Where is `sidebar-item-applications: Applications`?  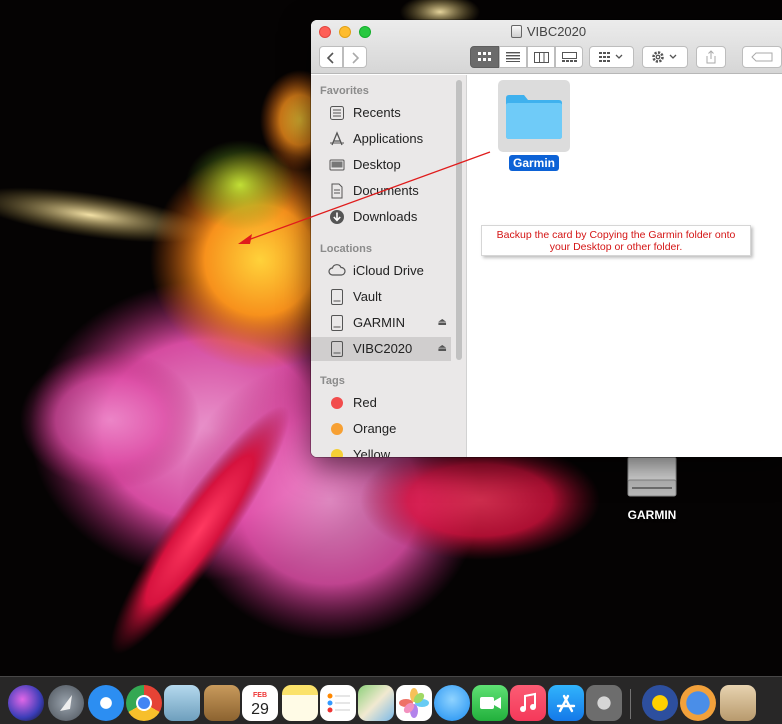
sidebar-item-applications: Applications is located at coordinates (381, 139).